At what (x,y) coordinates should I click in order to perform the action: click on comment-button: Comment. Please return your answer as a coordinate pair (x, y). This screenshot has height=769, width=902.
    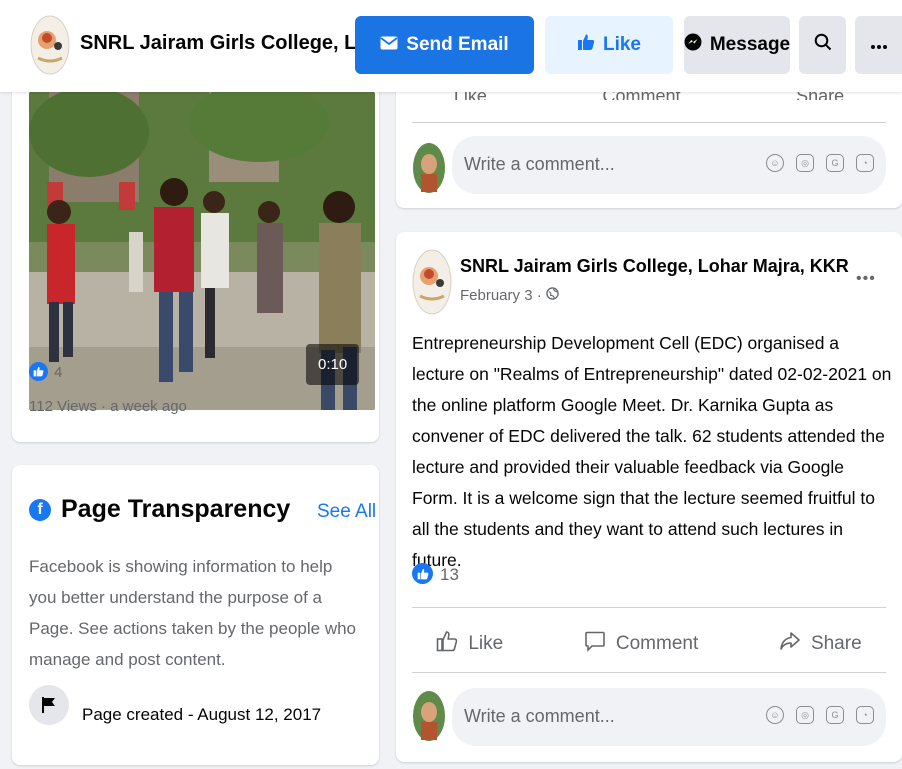
    Looking at the image, I should click on (641, 644).